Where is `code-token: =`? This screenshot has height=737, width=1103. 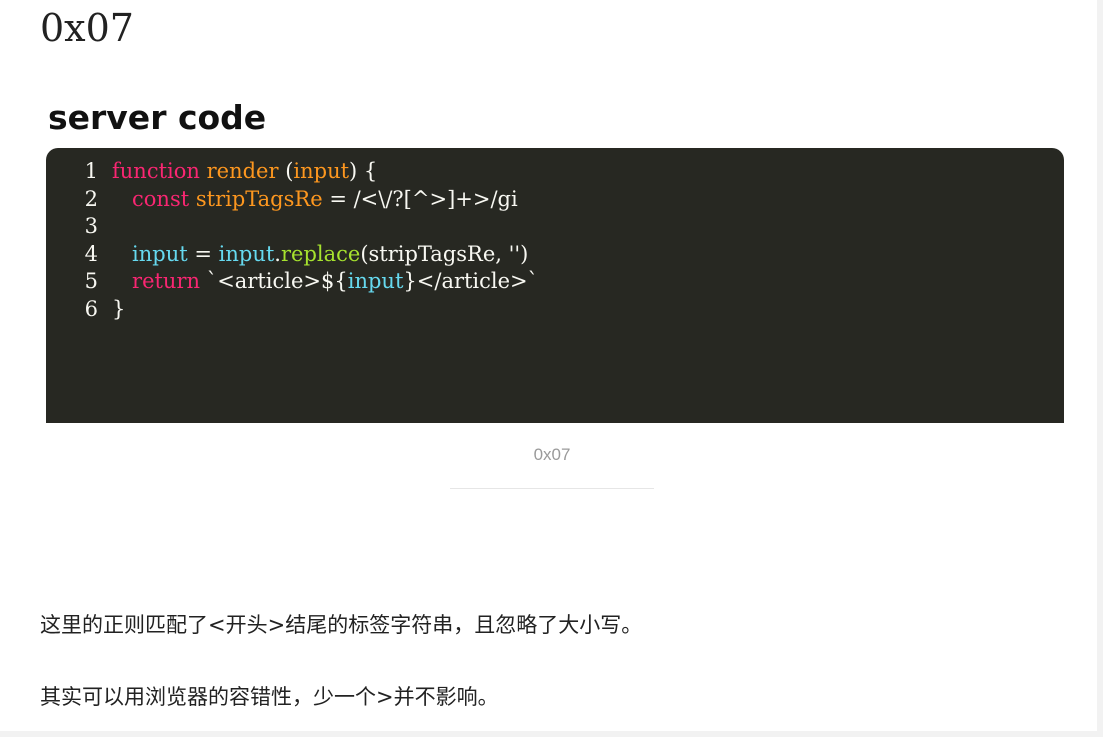 code-token: = is located at coordinates (203, 253).